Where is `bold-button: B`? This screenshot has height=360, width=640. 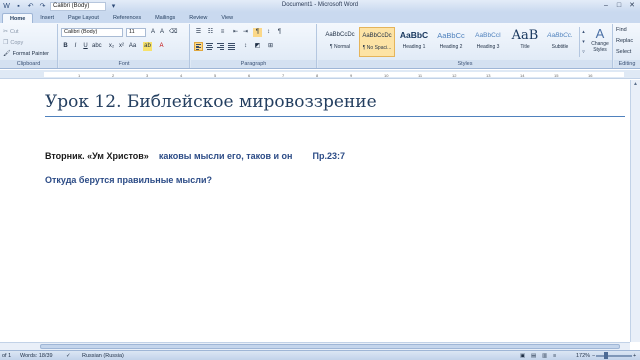
bold-button: B is located at coordinates (65, 46).